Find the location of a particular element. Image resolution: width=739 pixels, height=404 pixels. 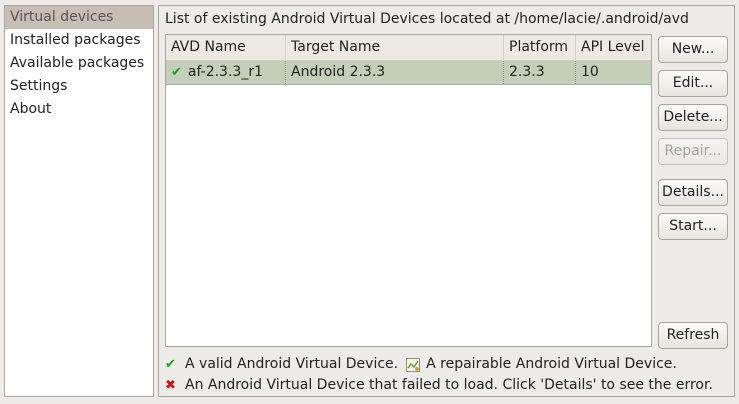

column-header-platform: Platform is located at coordinates (540, 47).